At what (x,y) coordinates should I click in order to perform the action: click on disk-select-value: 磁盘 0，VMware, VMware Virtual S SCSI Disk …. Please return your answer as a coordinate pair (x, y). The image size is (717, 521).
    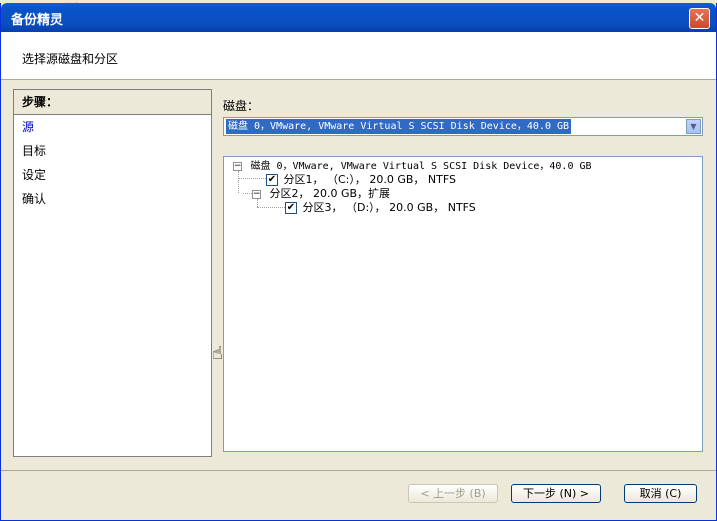
    Looking at the image, I should click on (399, 126).